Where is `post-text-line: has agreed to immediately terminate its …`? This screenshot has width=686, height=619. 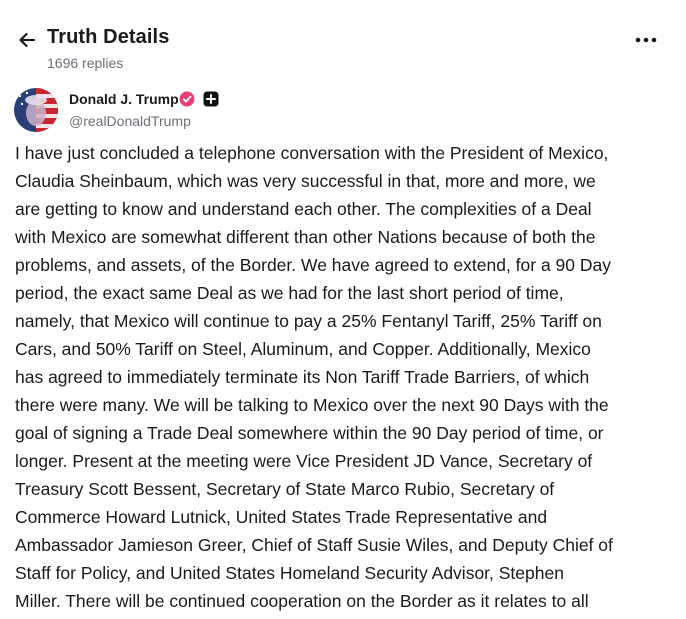
post-text-line: has agreed to immediately terminate its … is located at coordinates (302, 377).